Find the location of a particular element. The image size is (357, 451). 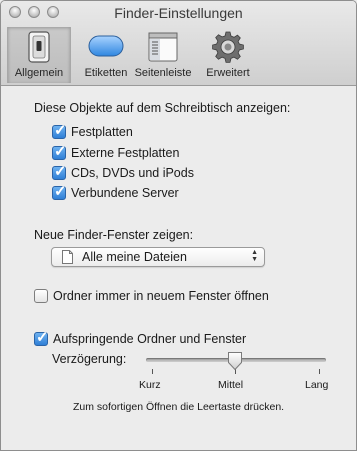

select-value: Alle meine Dateien is located at coordinates (134, 257).